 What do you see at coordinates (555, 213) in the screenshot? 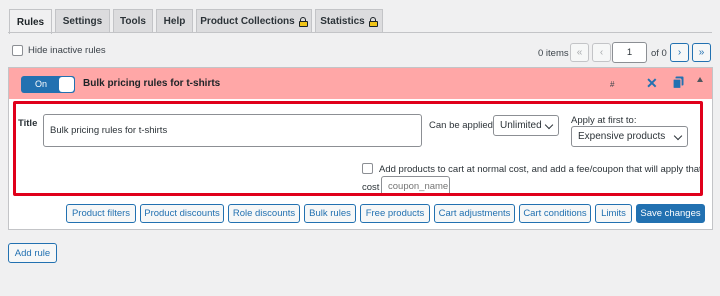
I see `cart-conditions-button: Cart conditions` at bounding box center [555, 213].